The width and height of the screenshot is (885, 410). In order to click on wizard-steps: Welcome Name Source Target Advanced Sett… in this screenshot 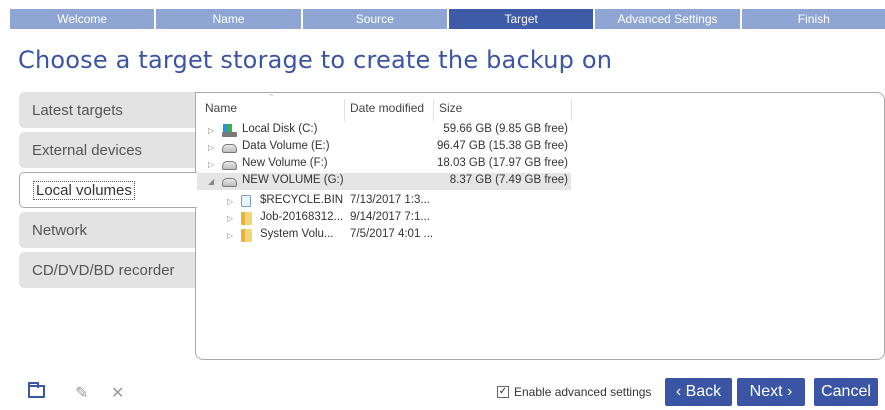, I will do `click(447, 19)`.